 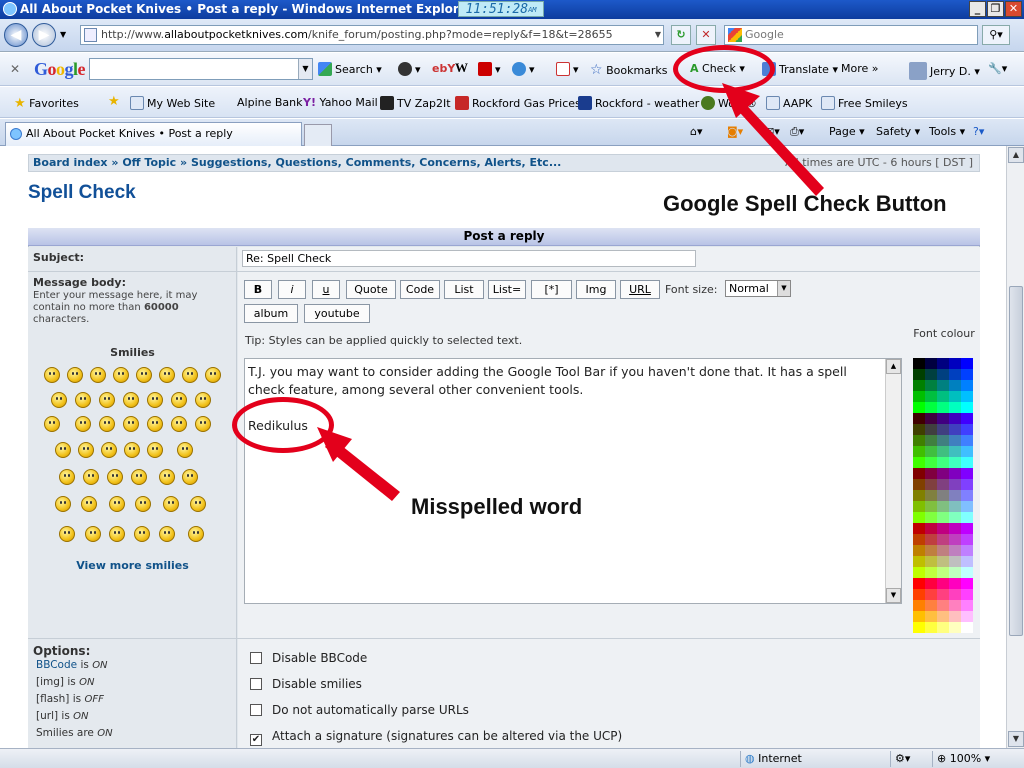 What do you see at coordinates (893, 481) in the screenshot?
I see `textarea-scrollbar: ▲ ▼` at bounding box center [893, 481].